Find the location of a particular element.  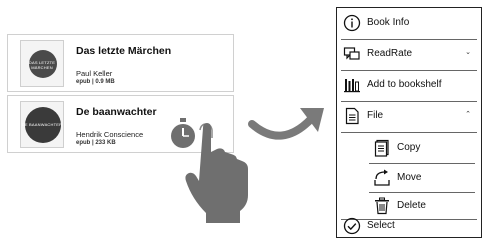

book-meta: epub | 0.9 MB is located at coordinates (95, 82).